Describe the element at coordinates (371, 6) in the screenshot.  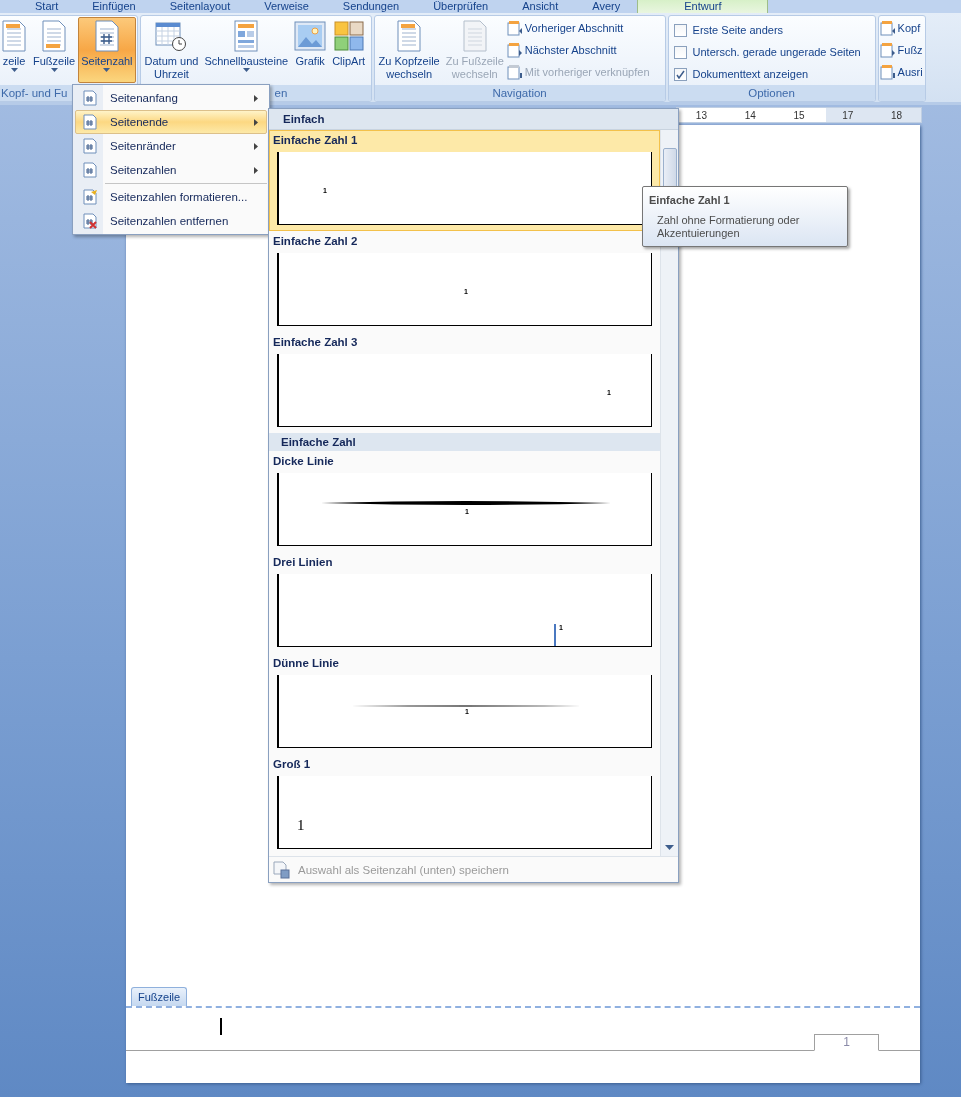
I see `ribbon-tab: Sendungen` at that location.